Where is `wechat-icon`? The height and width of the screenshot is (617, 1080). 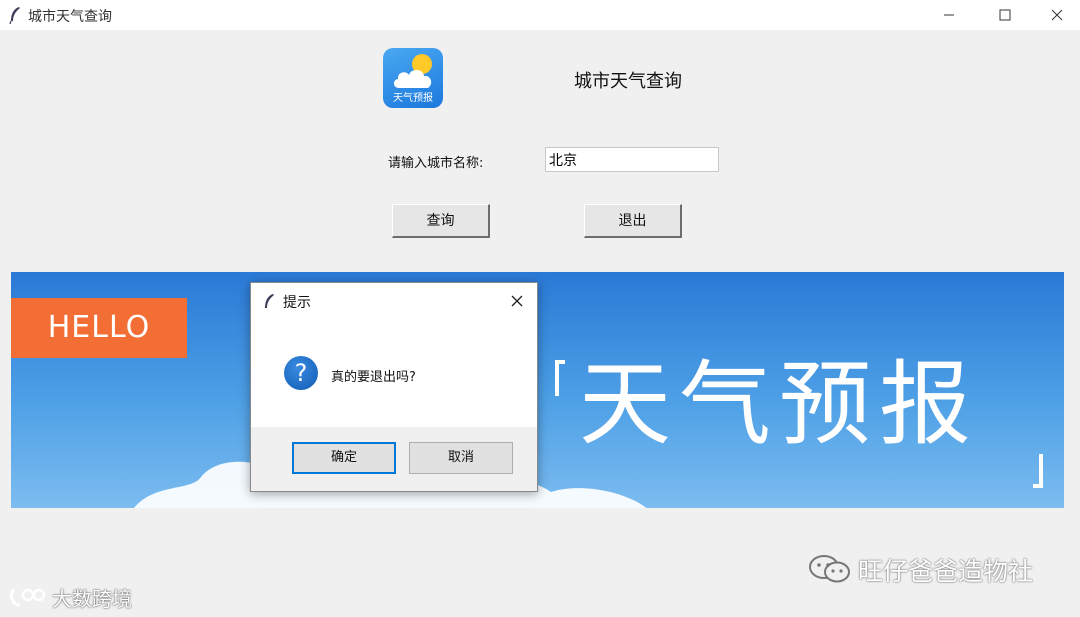
wechat-icon is located at coordinates (829, 569).